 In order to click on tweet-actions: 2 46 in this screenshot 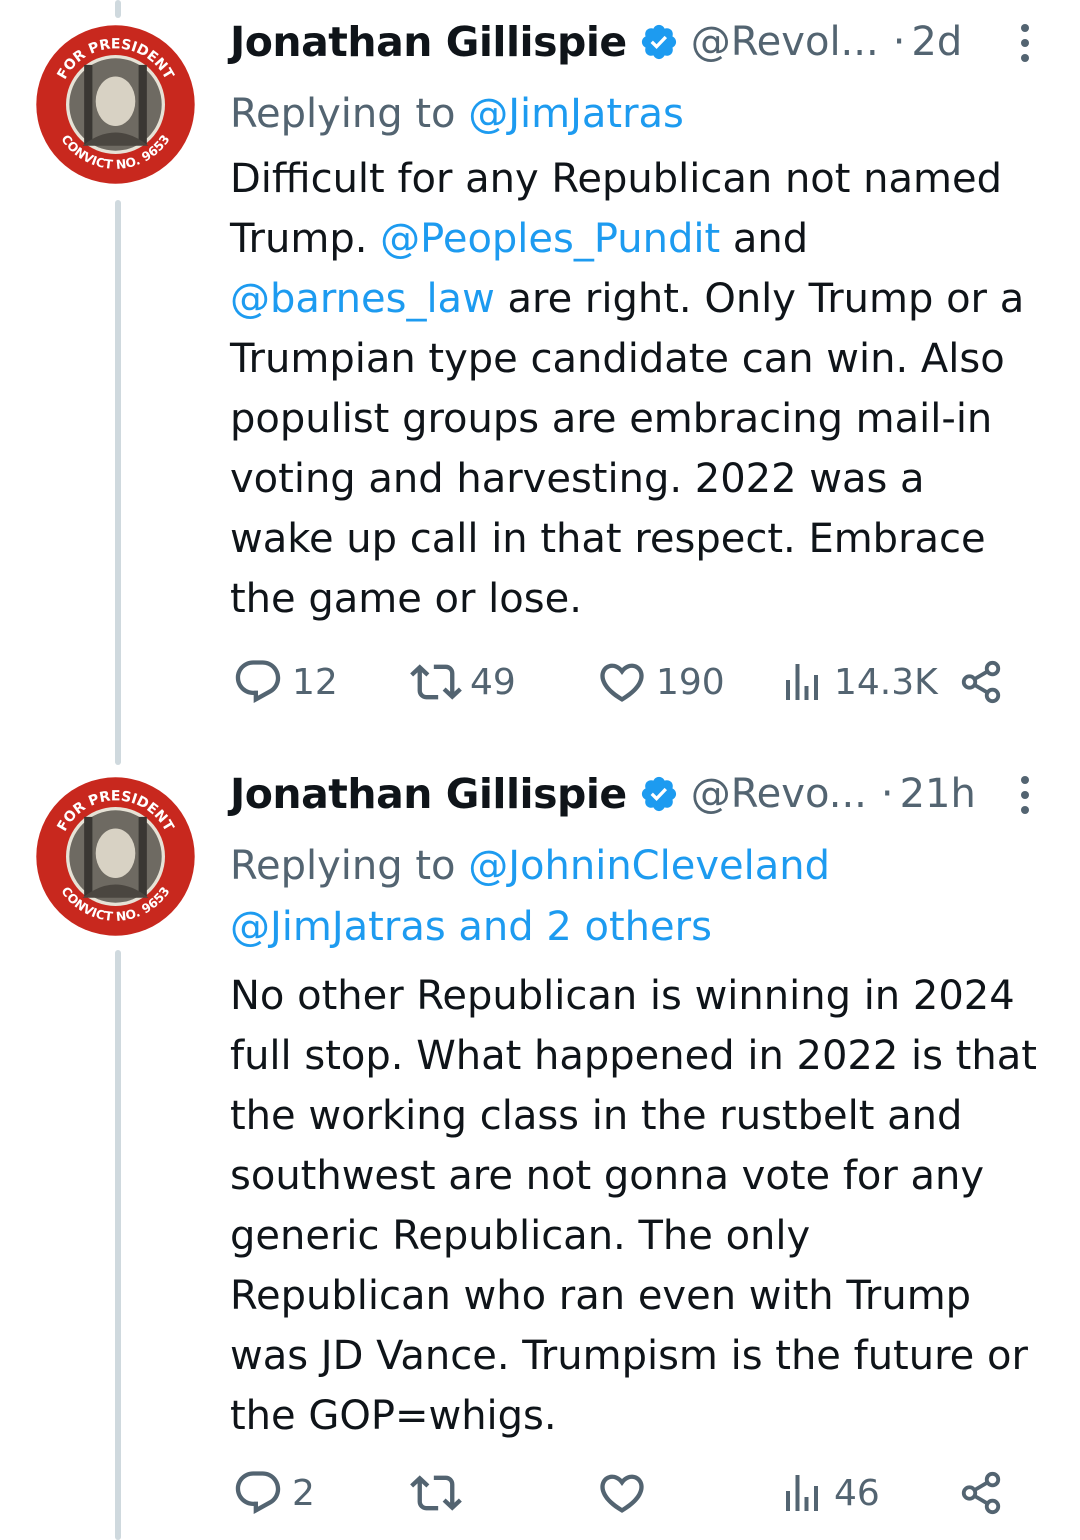, I will do `click(635, 1493)`.